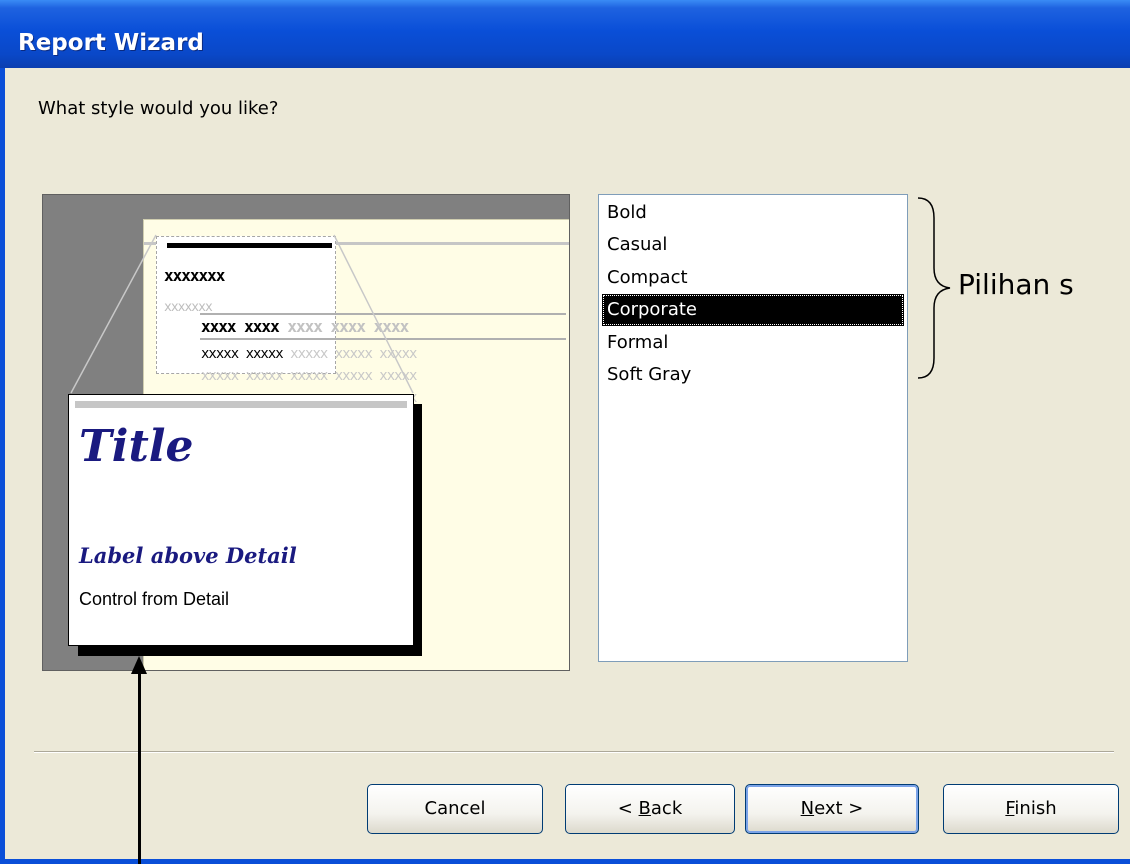  What do you see at coordinates (158, 108) in the screenshot?
I see `style-prompt: What style would you like?` at bounding box center [158, 108].